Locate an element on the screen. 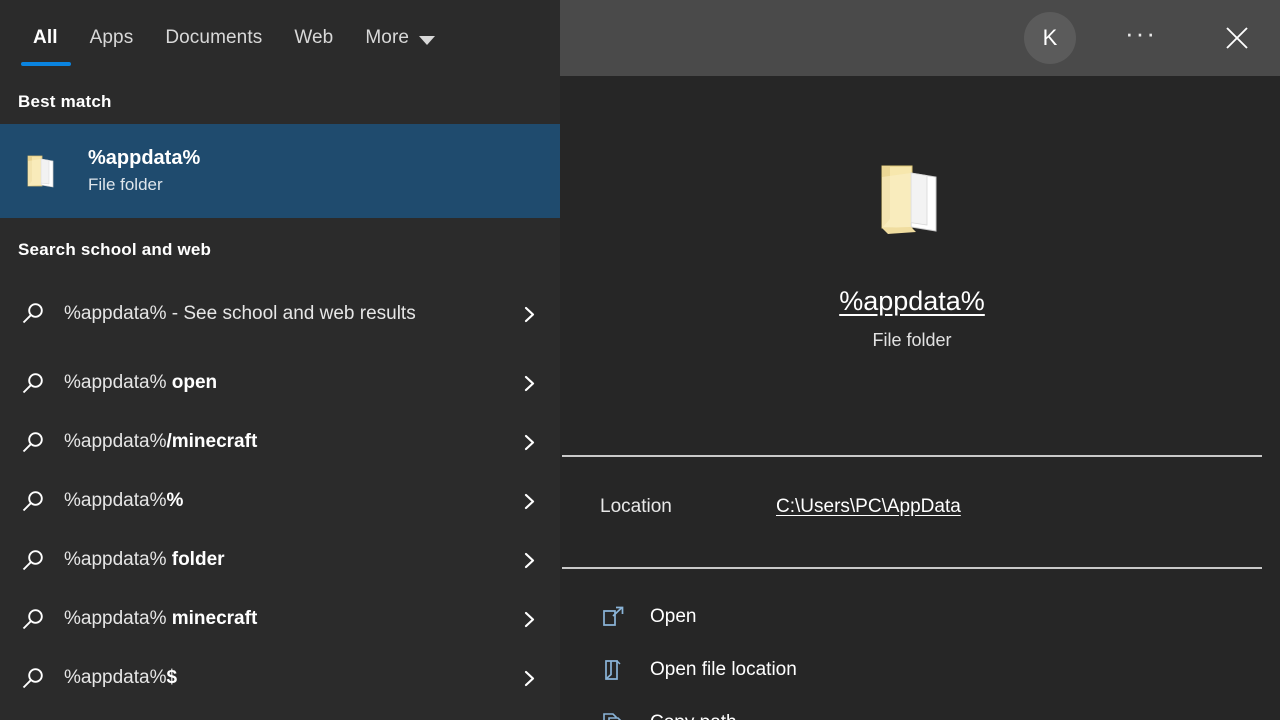 Image resolution: width=1280 pixels, height=720 pixels. location-value: C:\Users\PC\AppData is located at coordinates (868, 507).